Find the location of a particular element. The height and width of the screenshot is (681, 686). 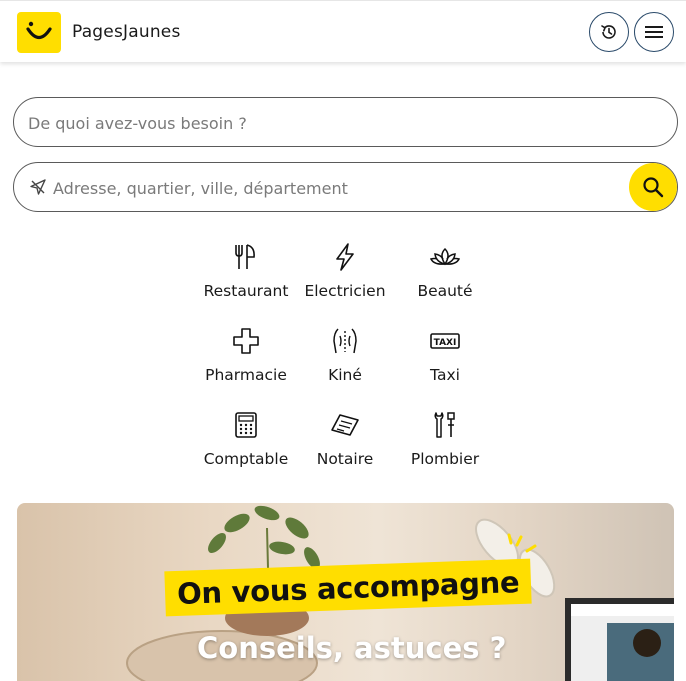

category-label: Comptable is located at coordinates (246, 459).